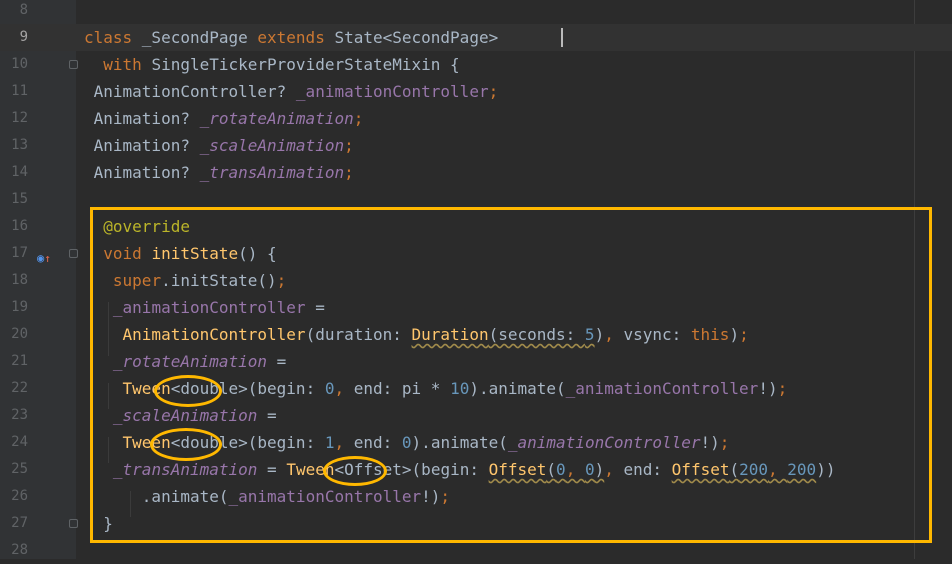 The height and width of the screenshot is (564, 952). What do you see at coordinates (14, 12) in the screenshot?
I see `line-number: 8` at bounding box center [14, 12].